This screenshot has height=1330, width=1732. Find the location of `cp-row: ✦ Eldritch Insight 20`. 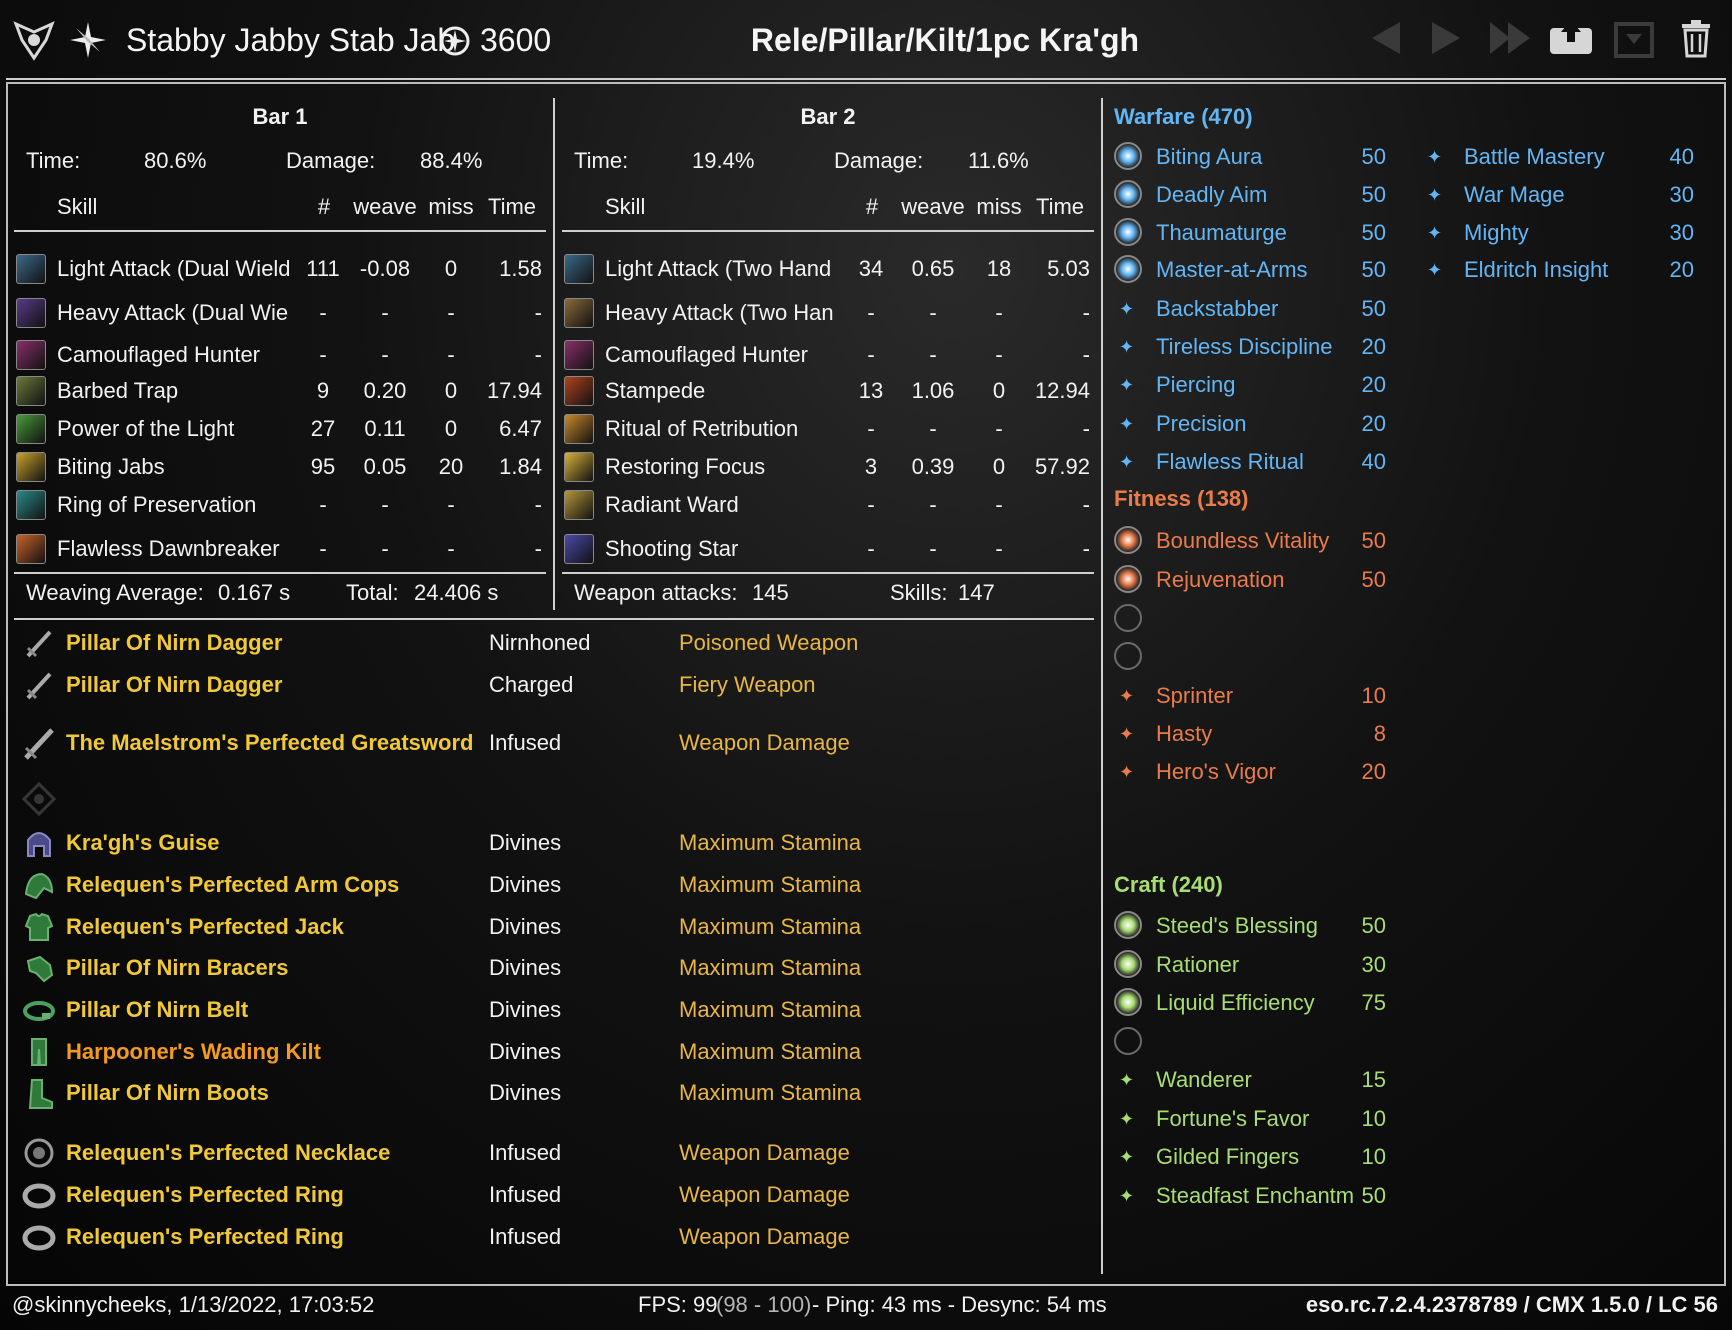

cp-row: ✦ Eldritch Insight 20 is located at coordinates (1566, 270).